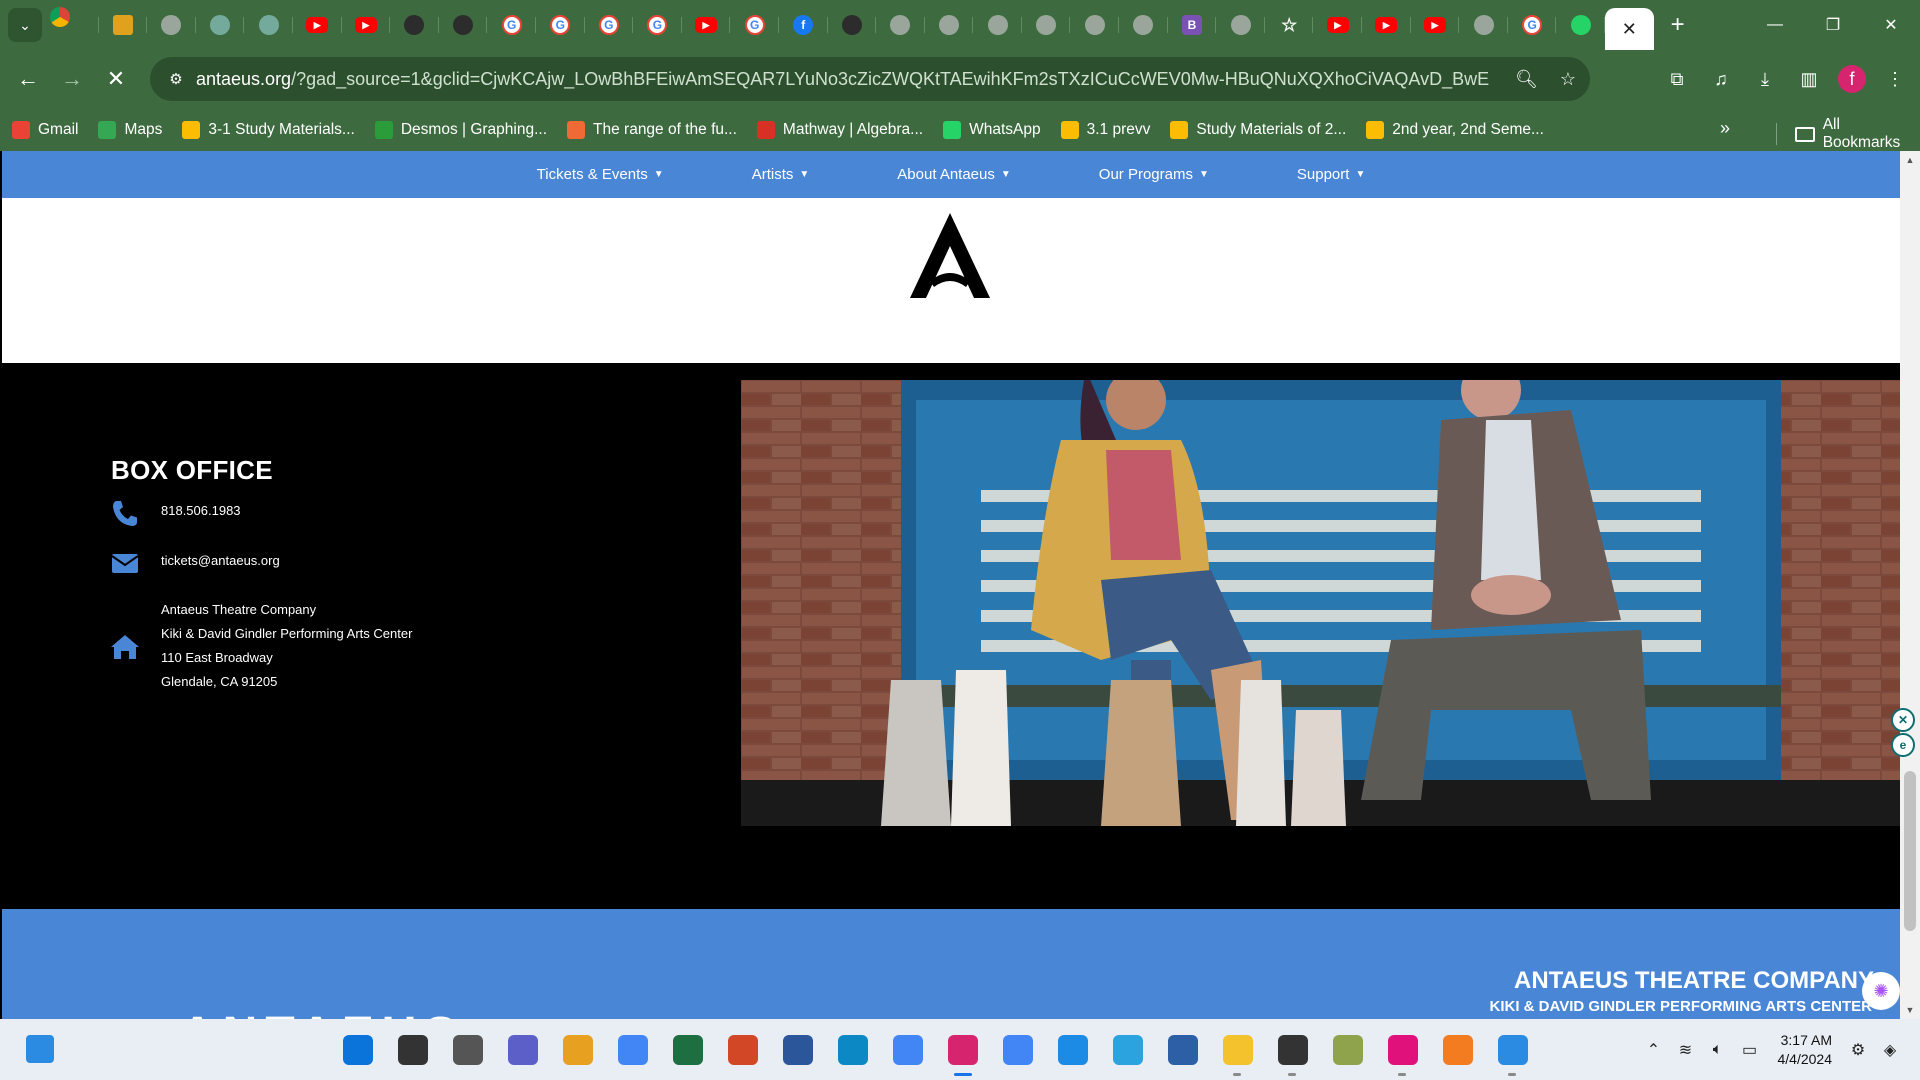  I want to click on browser-tab: f, so click(803, 25).